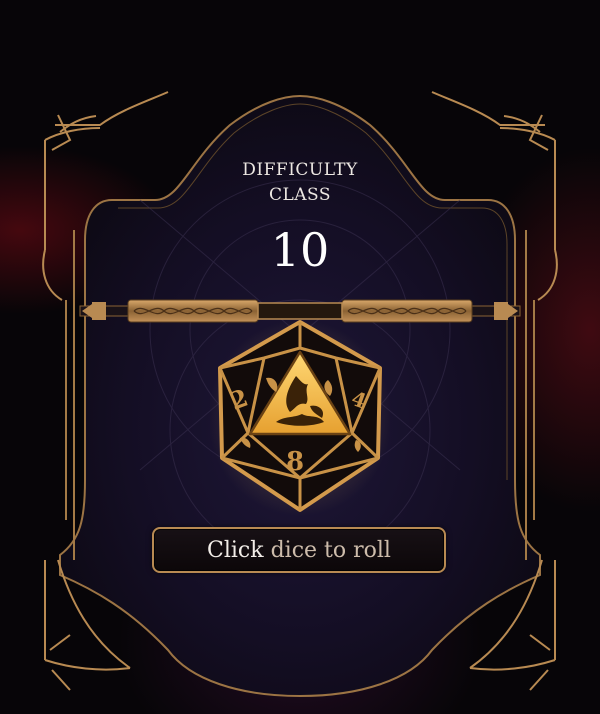 The image size is (600, 714). Describe the element at coordinates (300, 418) in the screenshot. I see `d20-icon: 2 4 8` at that location.